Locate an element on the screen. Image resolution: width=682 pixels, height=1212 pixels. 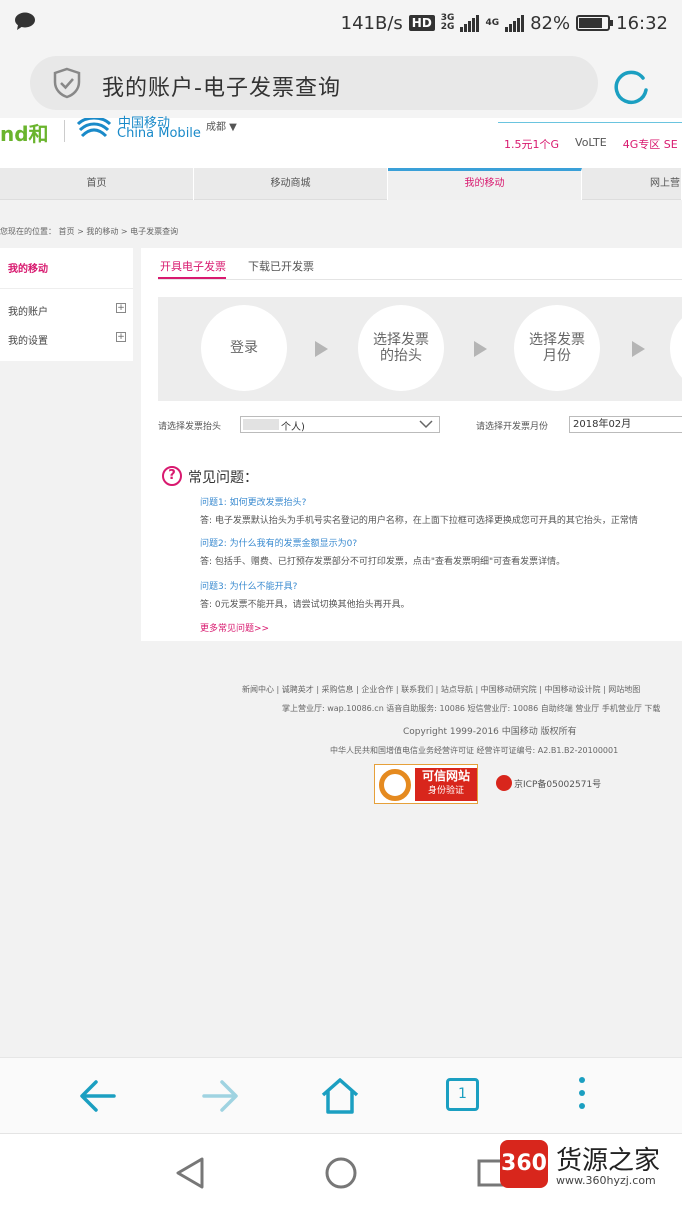
logo-english-text: China Mobile is located at coordinates (159, 133).